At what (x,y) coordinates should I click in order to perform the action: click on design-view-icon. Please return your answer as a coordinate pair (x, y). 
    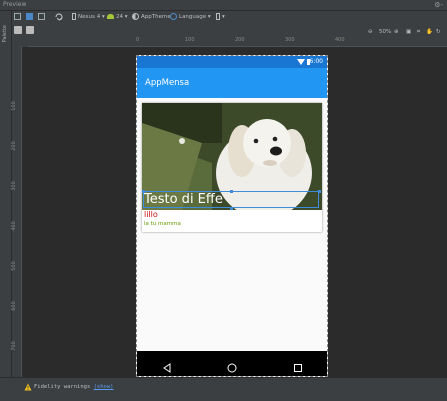
    Looking at the image, I should click on (17, 17).